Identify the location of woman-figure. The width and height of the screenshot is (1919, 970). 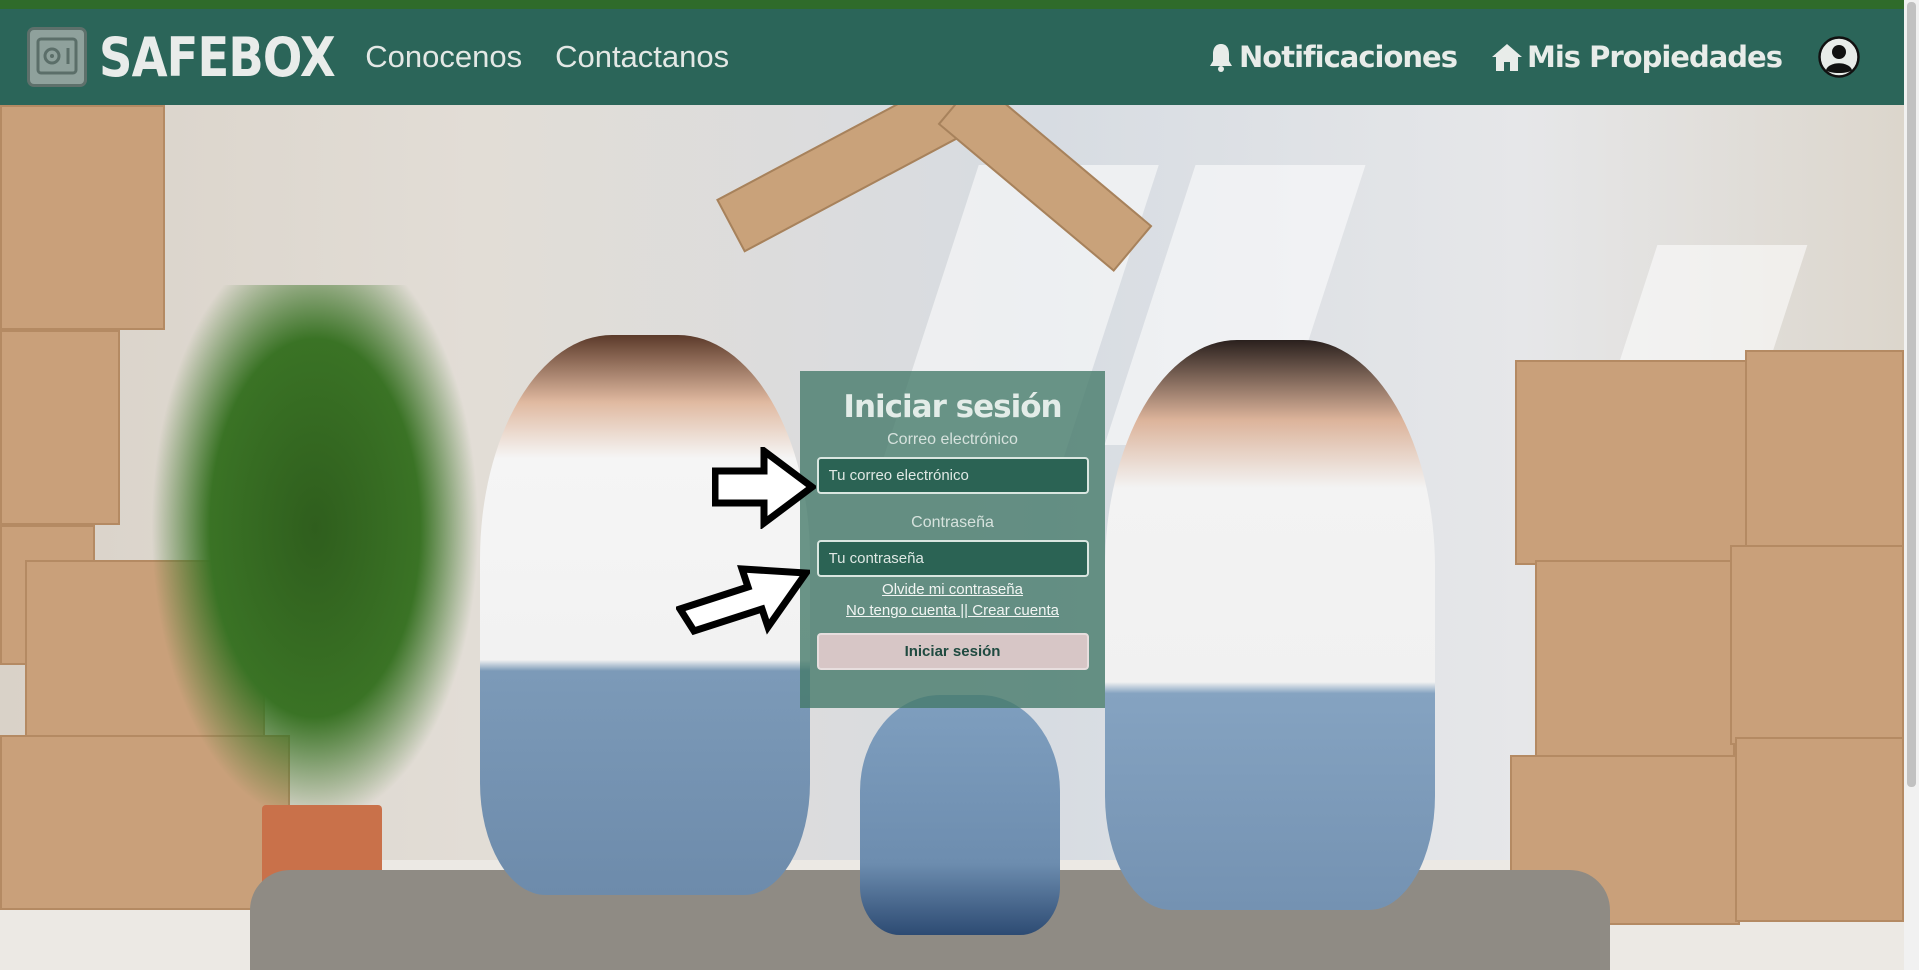
(1270, 625).